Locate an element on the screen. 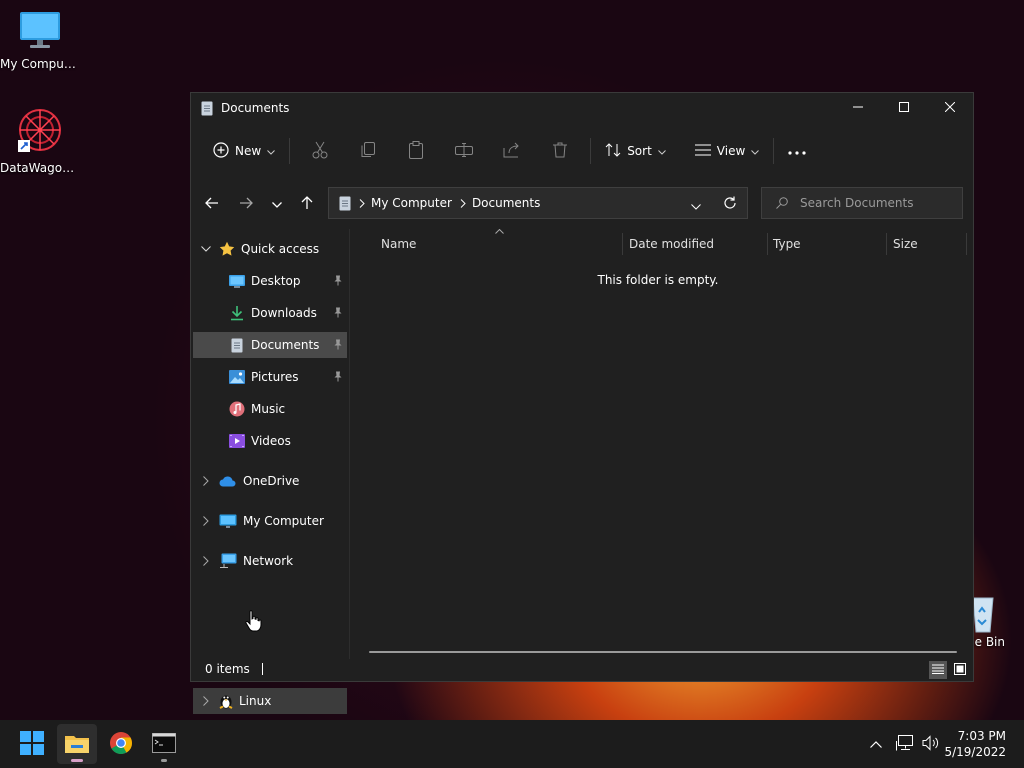 This screenshot has height=768, width=1024. paste-button is located at coordinates (416, 151).